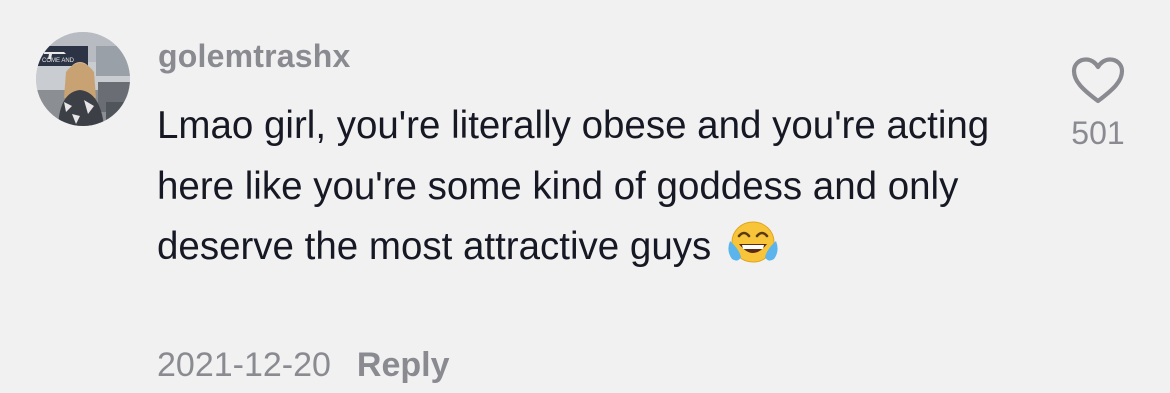  Describe the element at coordinates (753, 242) in the screenshot. I see `face-with-tears-of-joy-icon` at that location.